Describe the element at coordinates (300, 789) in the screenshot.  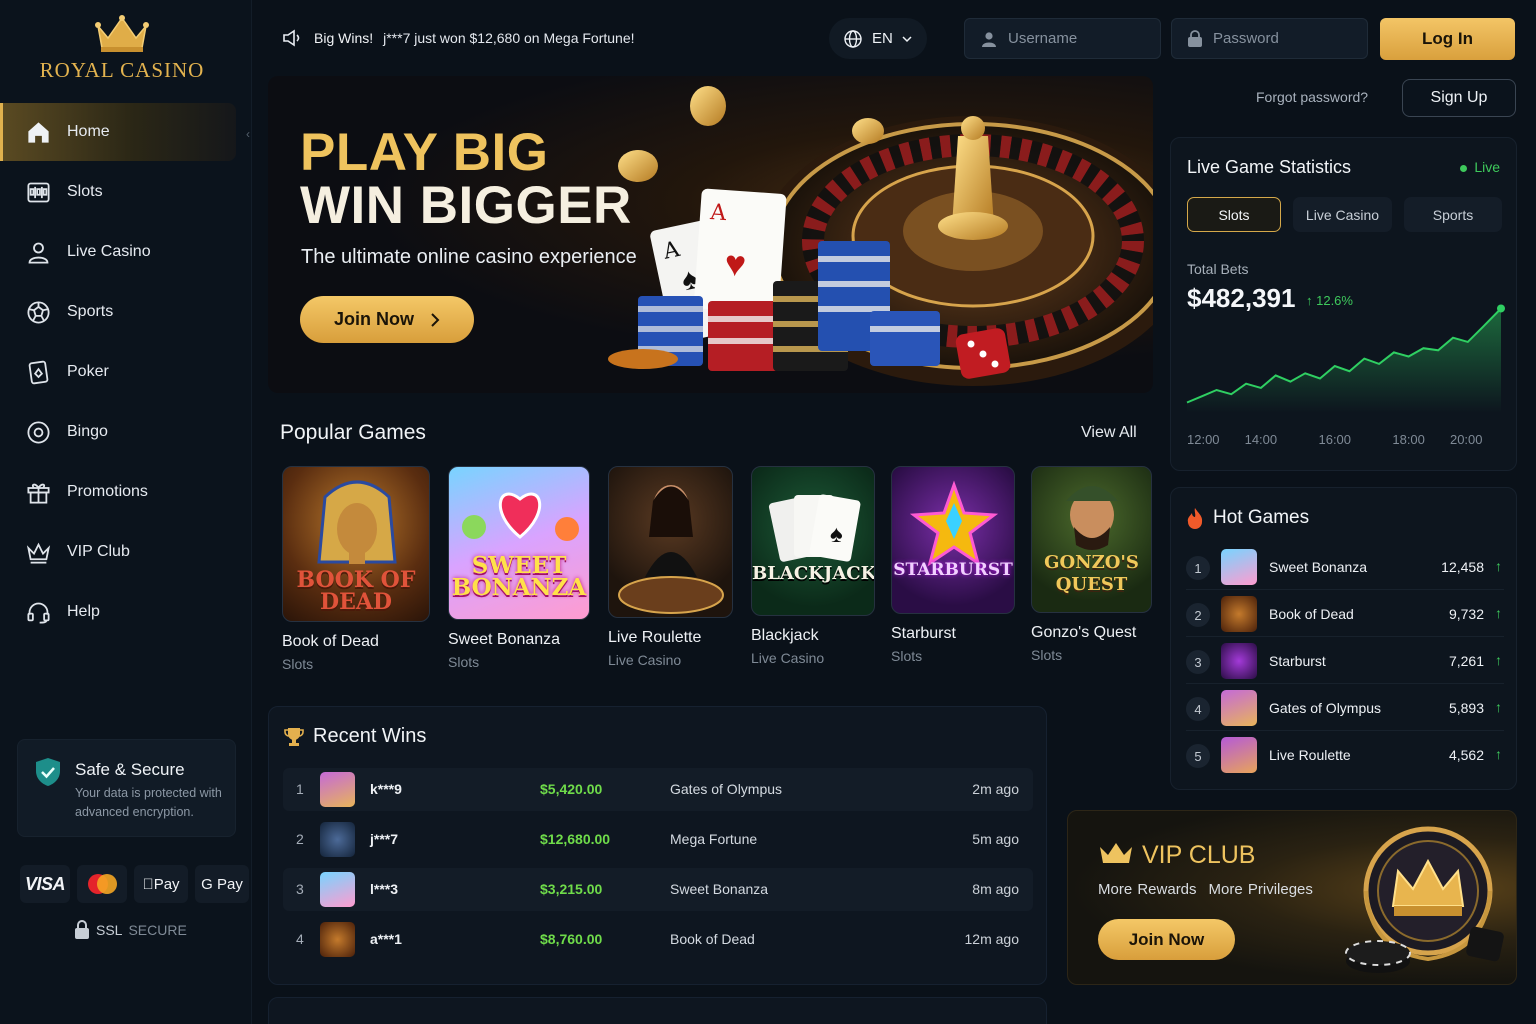
I see `win-rank: 1` at that location.